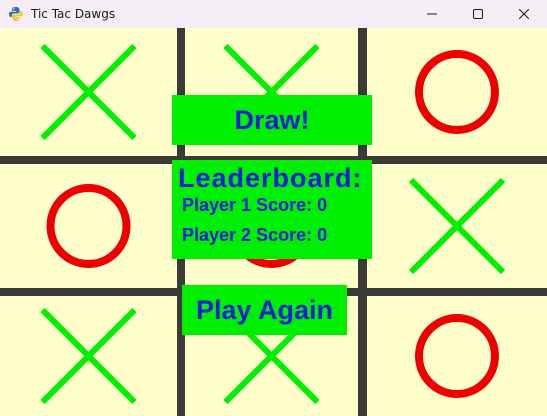 The width and height of the screenshot is (547, 416). I want to click on window-title: Tic Tac Dawgs, so click(73, 14).